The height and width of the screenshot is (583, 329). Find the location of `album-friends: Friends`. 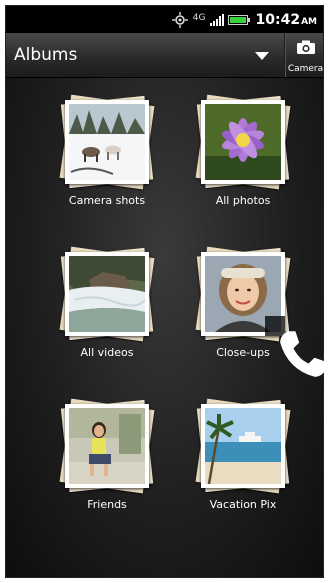

album-friends: Friends is located at coordinates (107, 461).